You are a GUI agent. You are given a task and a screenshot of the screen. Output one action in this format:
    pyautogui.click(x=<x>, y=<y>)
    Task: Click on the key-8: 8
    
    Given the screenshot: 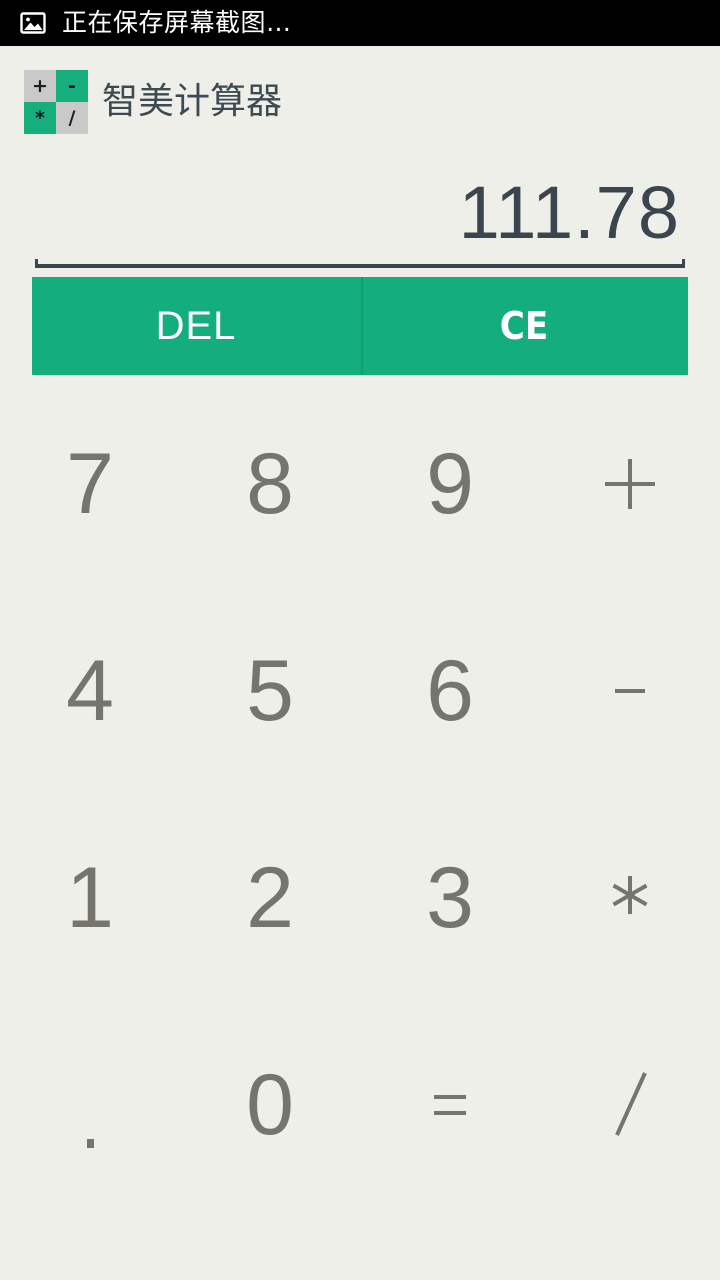 What is the action you would take?
    pyautogui.click(x=270, y=483)
    